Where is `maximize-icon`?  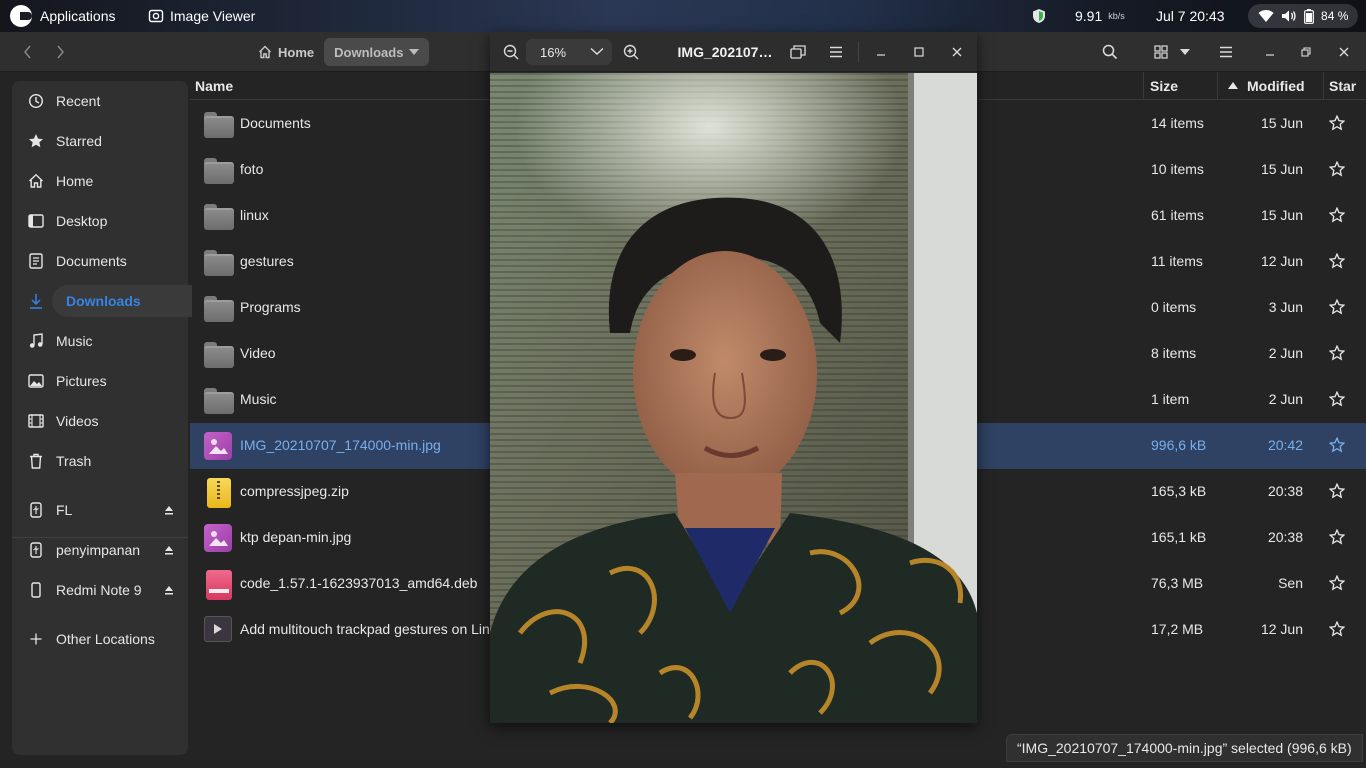 maximize-icon is located at coordinates (919, 52).